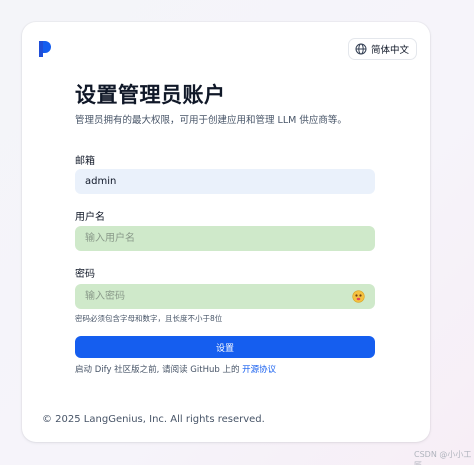 This screenshot has height=465, width=474. Describe the element at coordinates (85, 161) in the screenshot. I see `email-label: 邮箱` at that location.